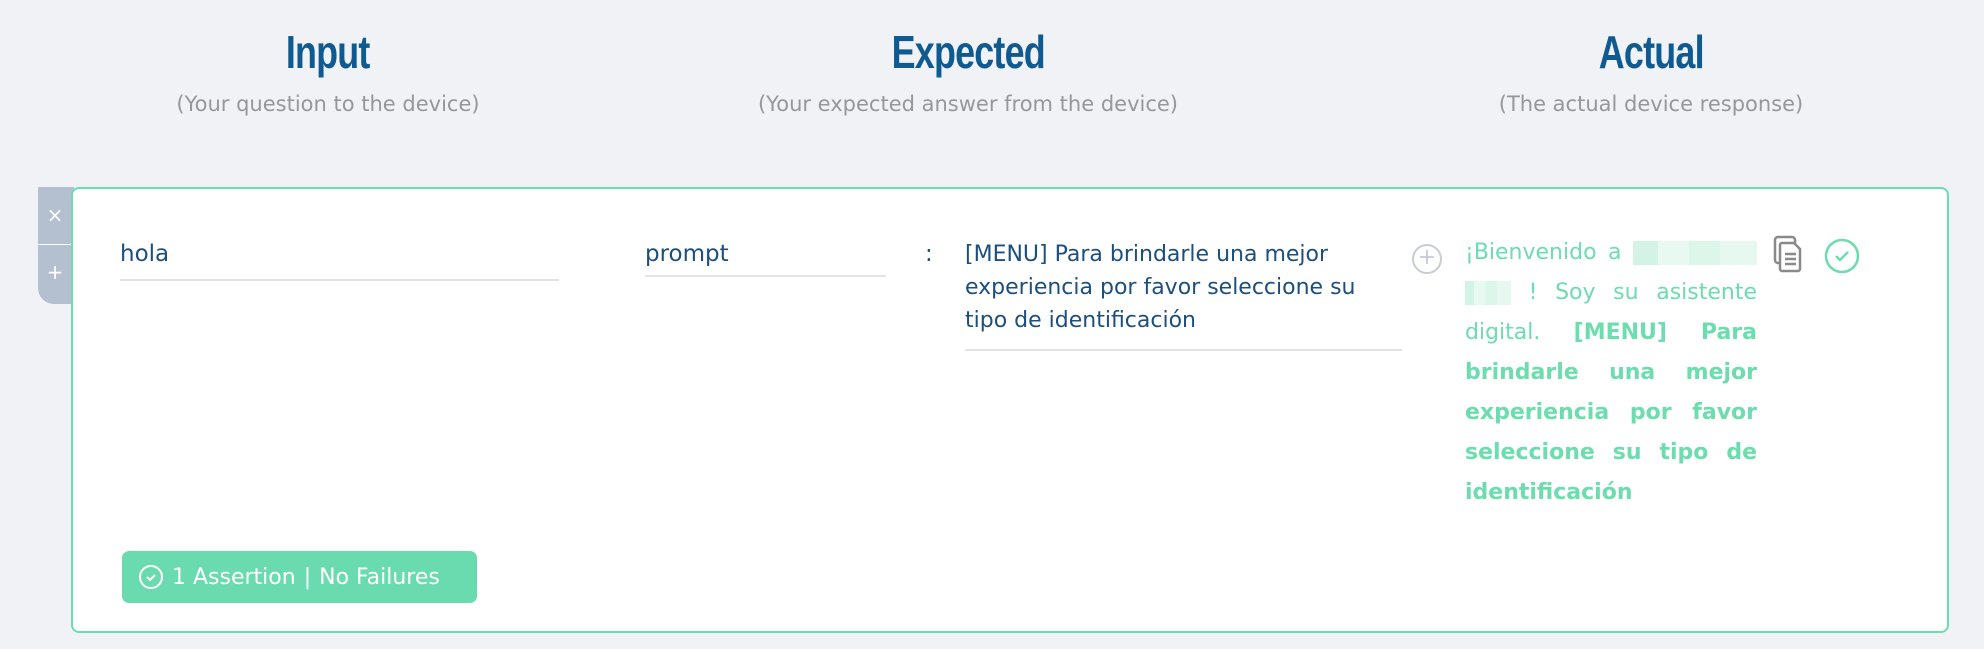  Describe the element at coordinates (339, 261) in the screenshot. I see `input-field: hola` at that location.